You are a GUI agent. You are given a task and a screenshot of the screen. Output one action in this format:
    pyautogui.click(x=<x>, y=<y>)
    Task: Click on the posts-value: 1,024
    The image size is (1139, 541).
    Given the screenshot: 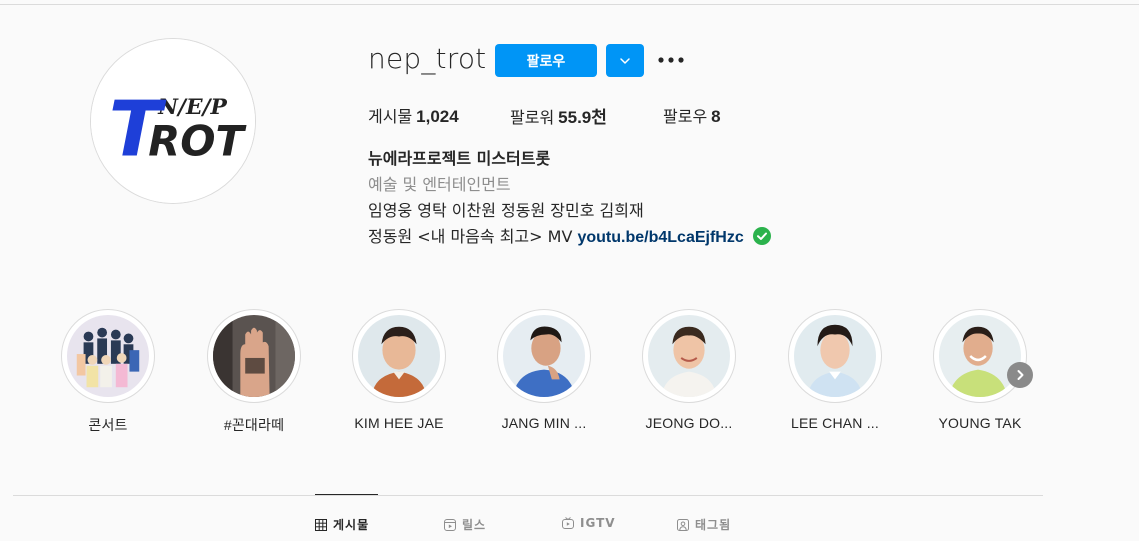 What is the action you would take?
    pyautogui.click(x=437, y=116)
    